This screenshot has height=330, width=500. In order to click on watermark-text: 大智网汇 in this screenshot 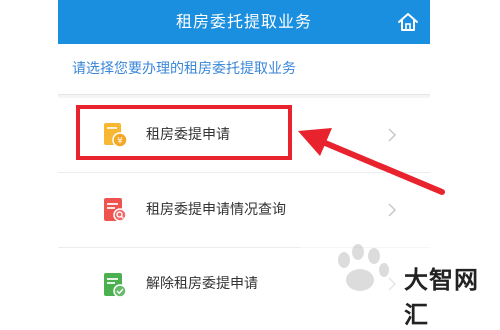, I will do `click(441, 297)`.